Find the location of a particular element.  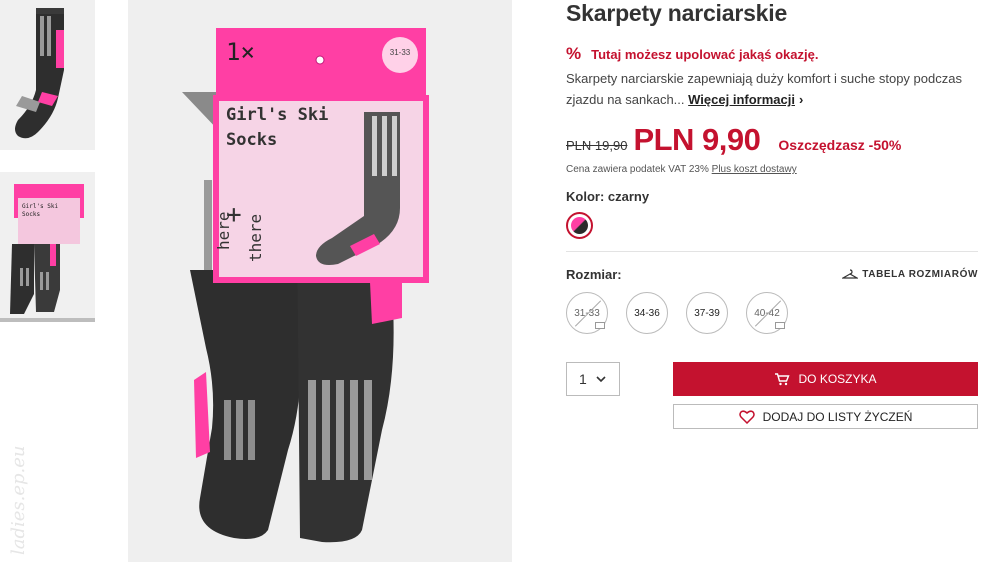

color-swatch-black is located at coordinates (579, 225).